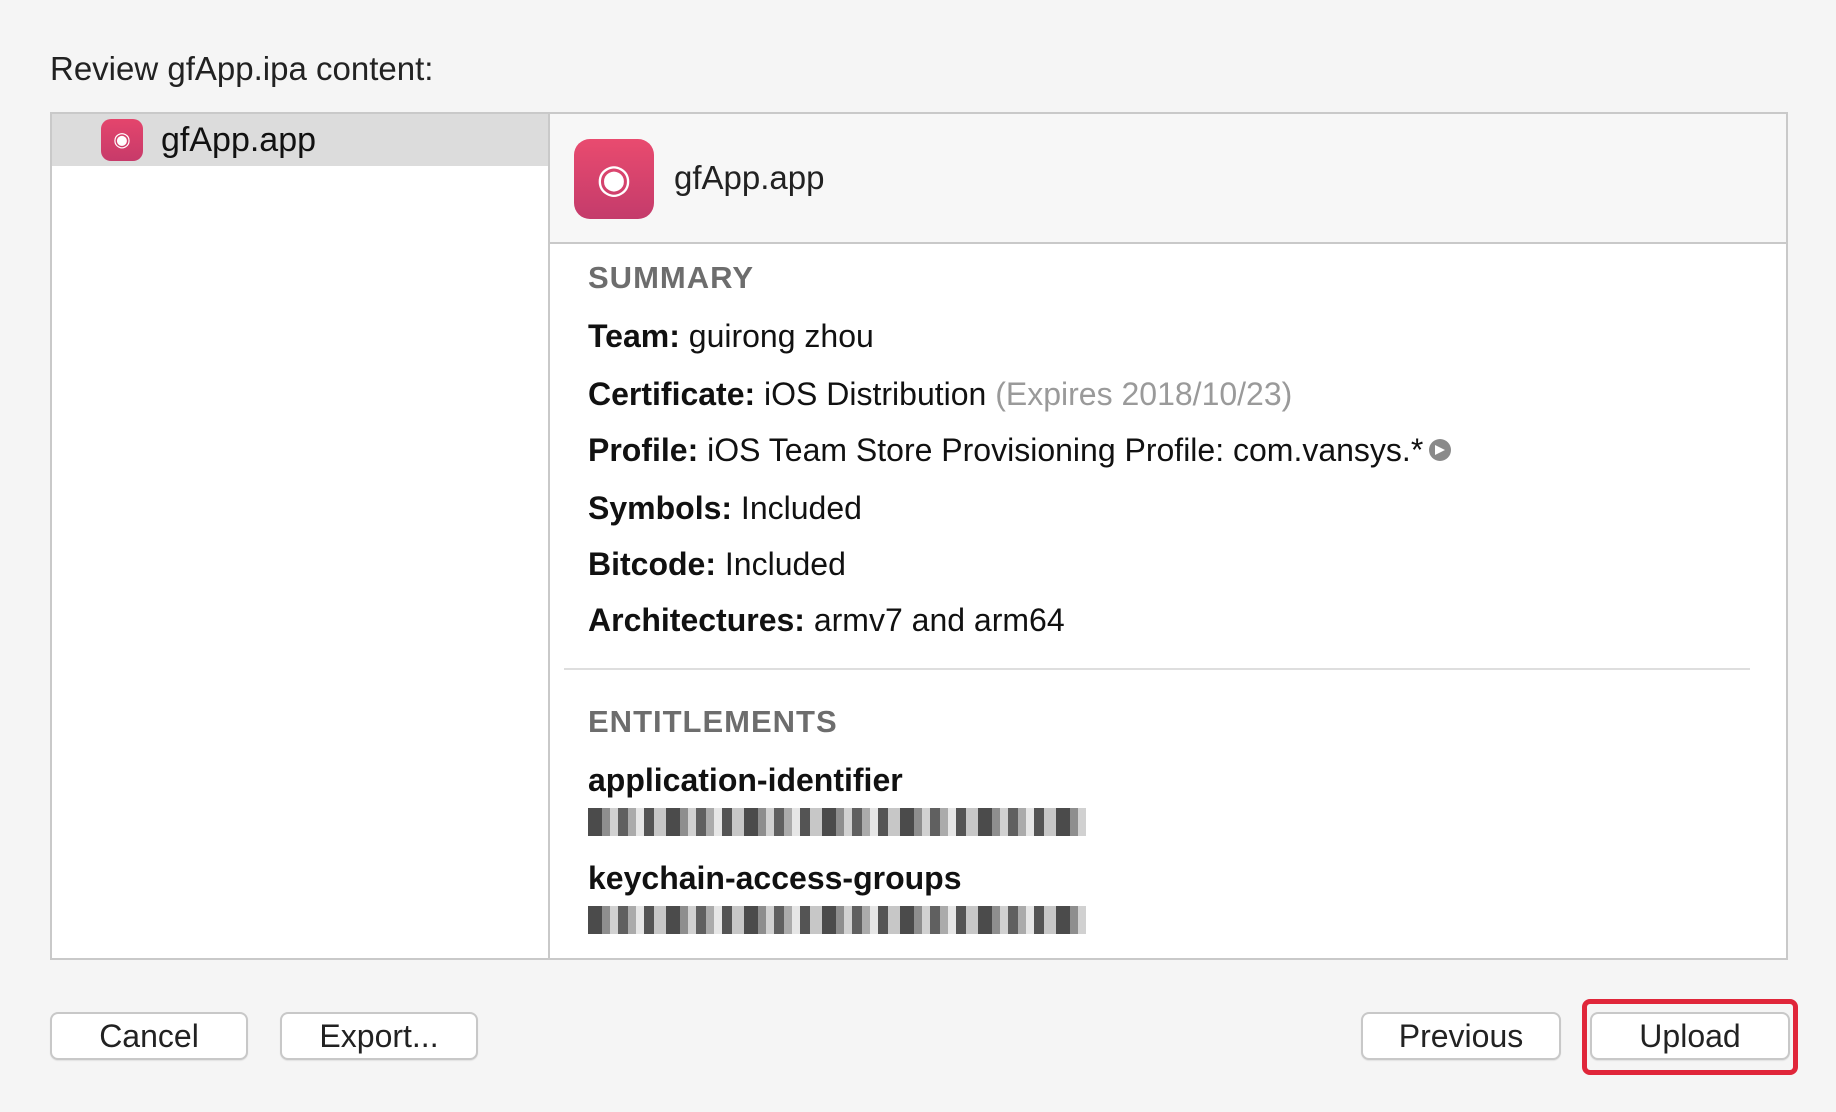 The width and height of the screenshot is (1836, 1112). What do you see at coordinates (671, 277) in the screenshot?
I see `summary-heading: SUMMARY` at bounding box center [671, 277].